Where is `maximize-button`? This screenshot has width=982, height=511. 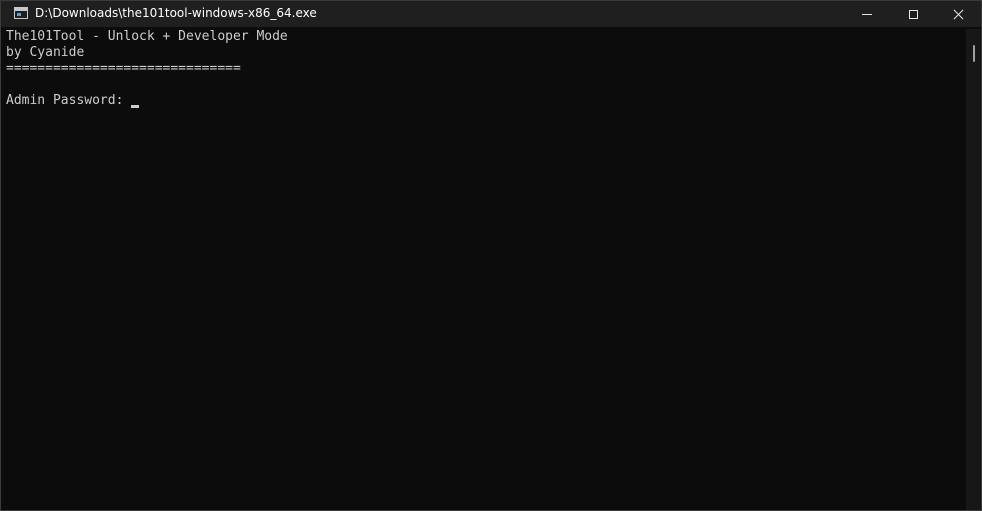
maximize-button is located at coordinates (913, 14).